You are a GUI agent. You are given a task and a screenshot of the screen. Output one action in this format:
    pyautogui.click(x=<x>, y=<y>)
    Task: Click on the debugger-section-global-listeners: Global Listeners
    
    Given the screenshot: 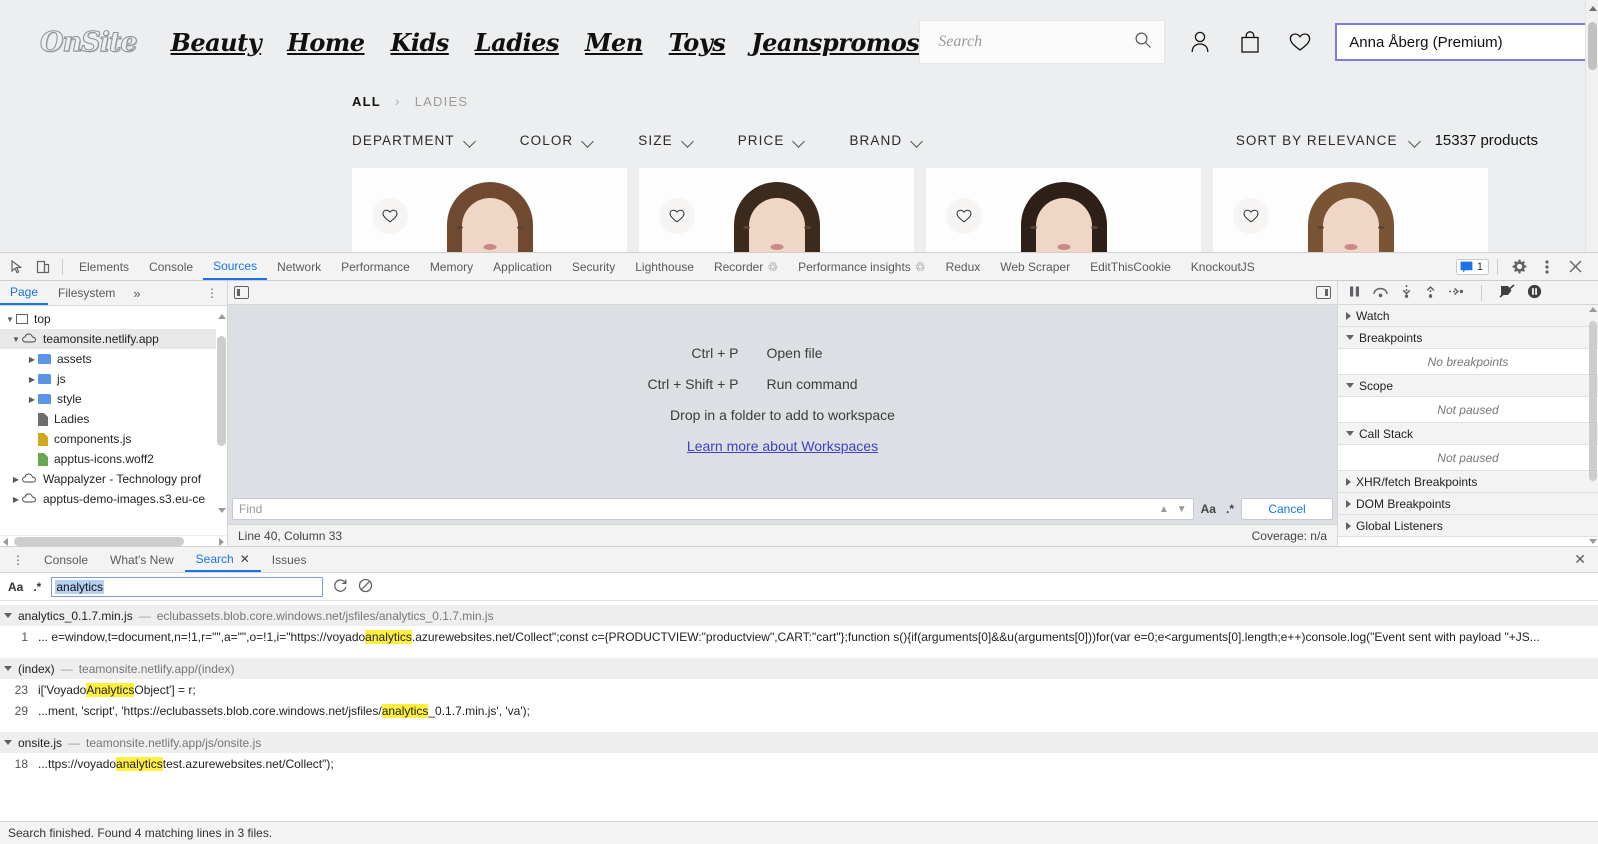 What is the action you would take?
    pyautogui.click(x=1468, y=526)
    